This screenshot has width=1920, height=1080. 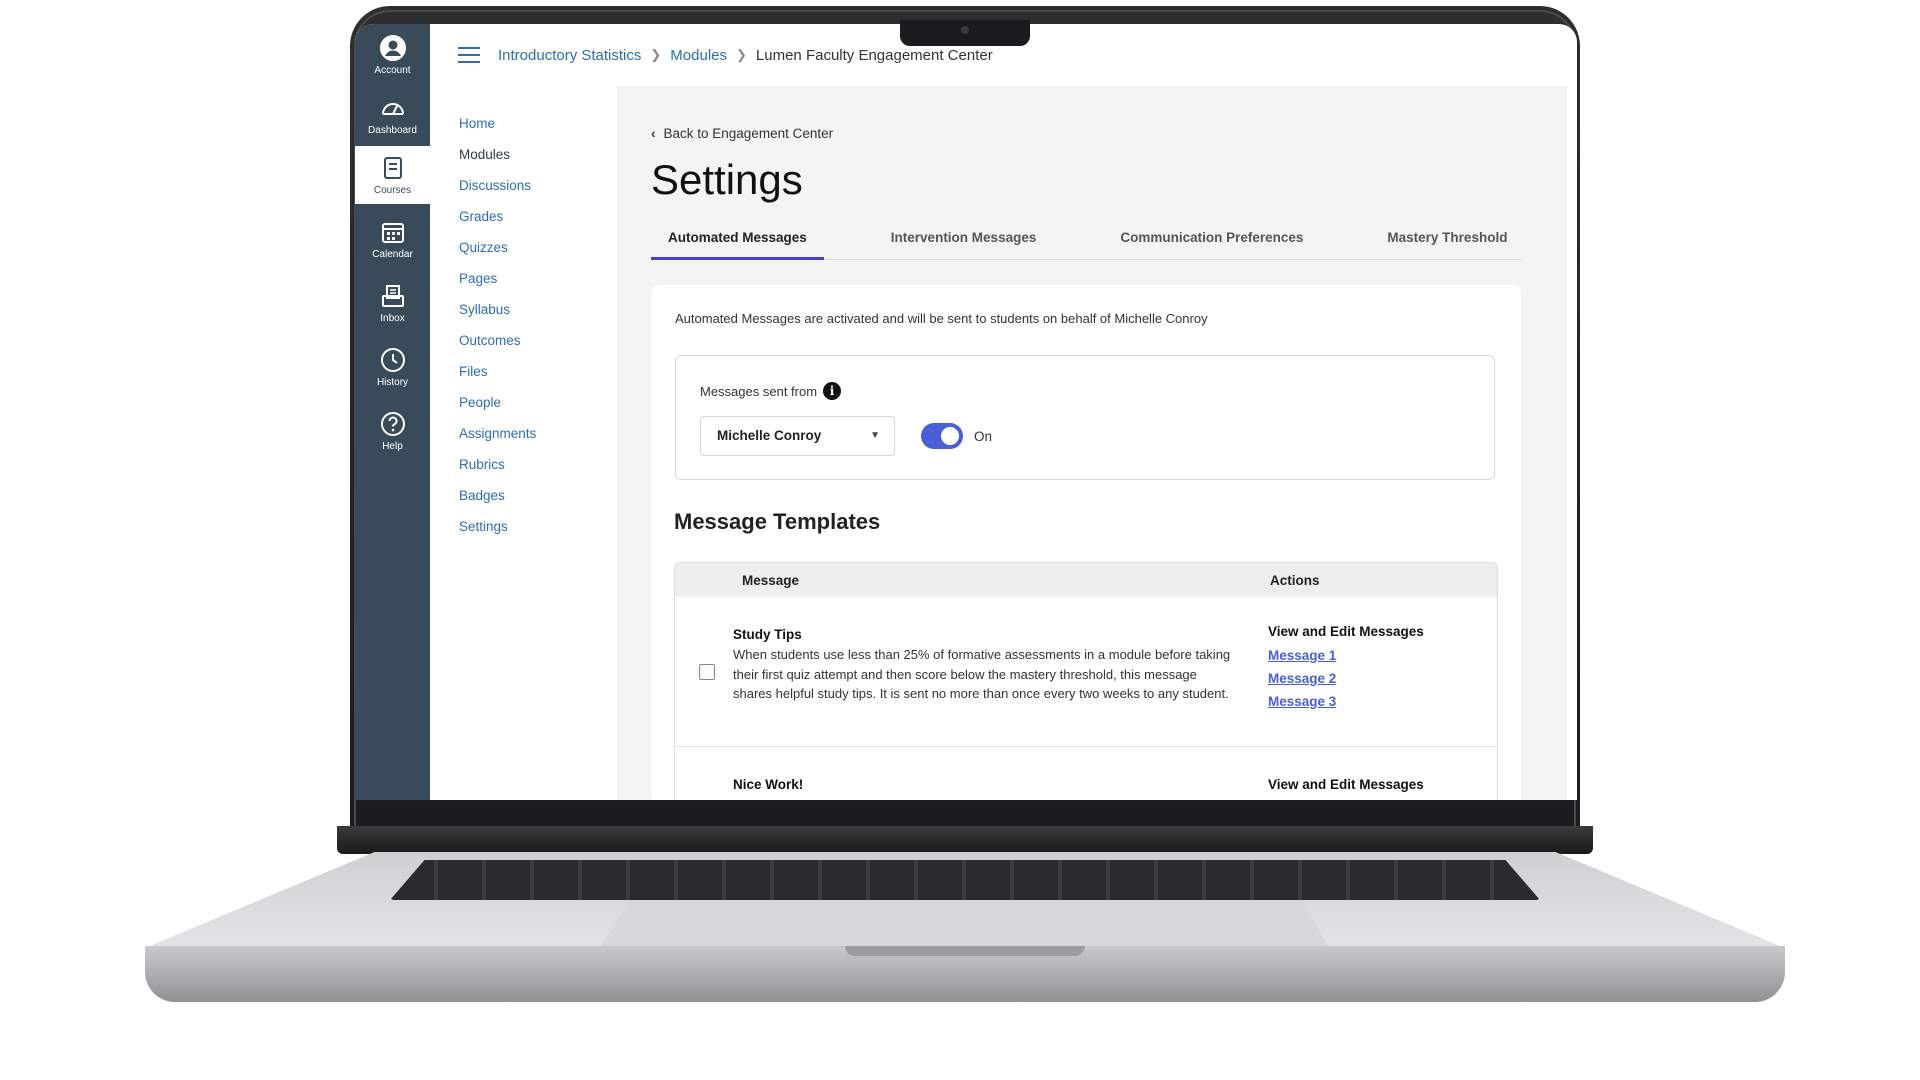 I want to click on template-title: Study Tips, so click(x=767, y=634).